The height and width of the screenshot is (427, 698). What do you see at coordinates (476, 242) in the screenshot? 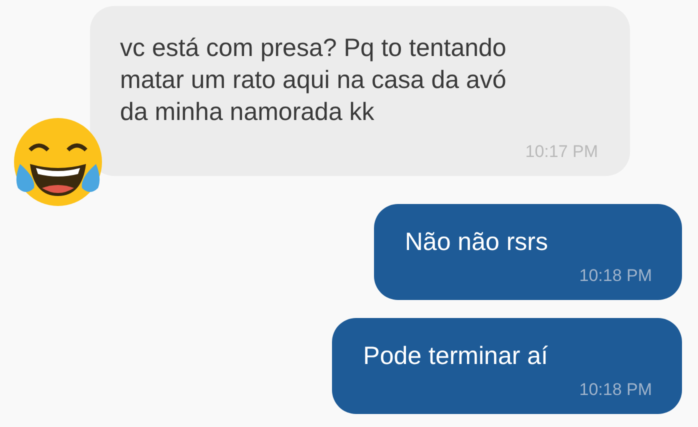
I see `message-text: Não não rsrs` at bounding box center [476, 242].